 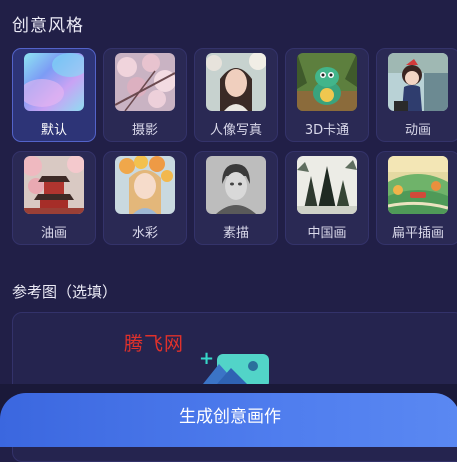 I want to click on sketch-portrait-icon, so click(x=236, y=185).